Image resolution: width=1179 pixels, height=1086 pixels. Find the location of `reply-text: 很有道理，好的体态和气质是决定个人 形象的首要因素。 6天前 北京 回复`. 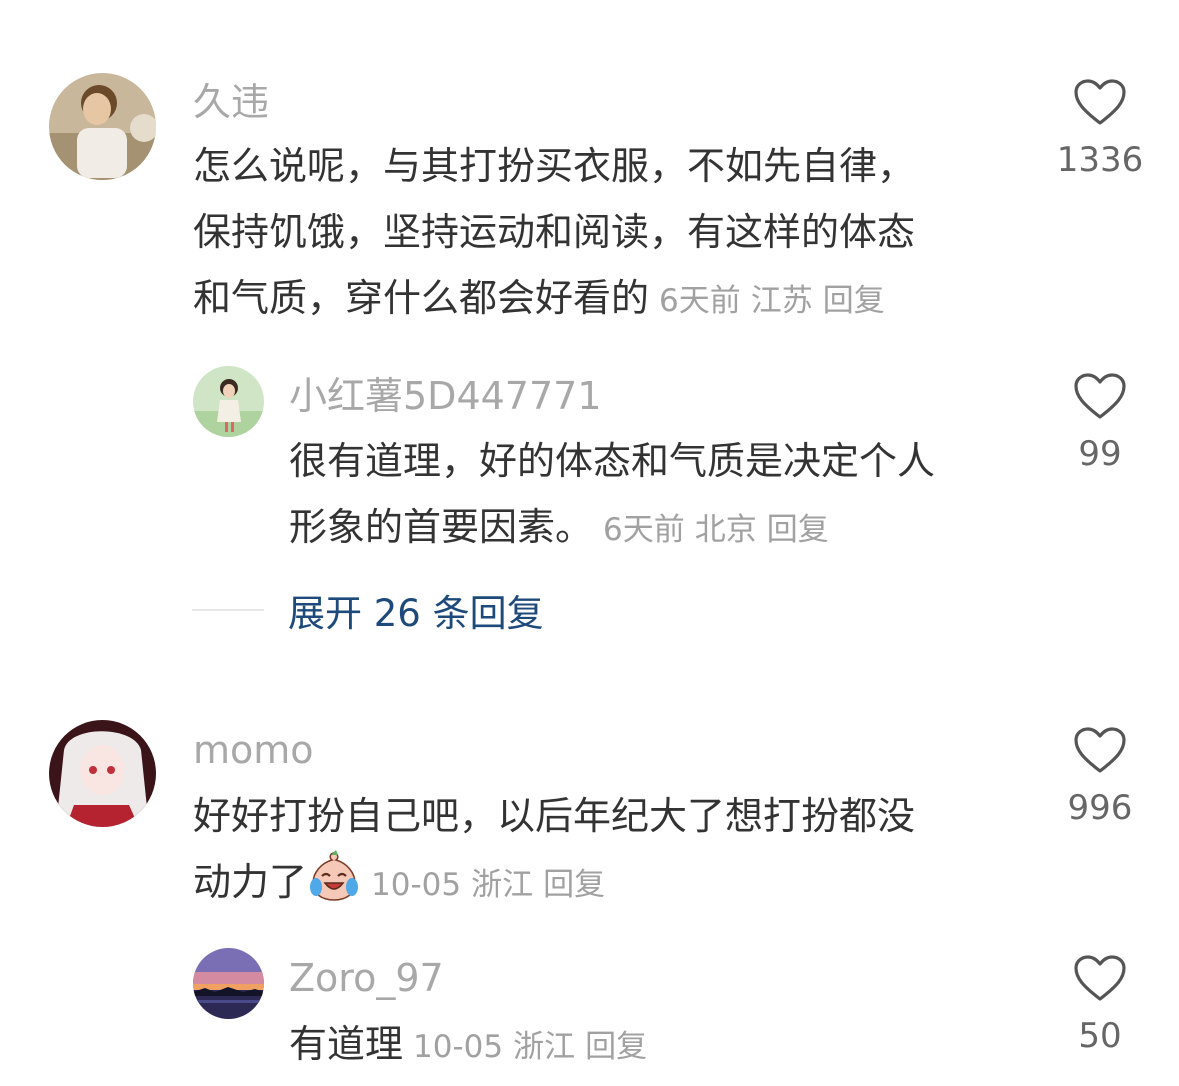

reply-text: 很有道理，好的体态和气质是决定个人 形象的首要因素。 6天前 北京 回复 is located at coordinates (659, 495).